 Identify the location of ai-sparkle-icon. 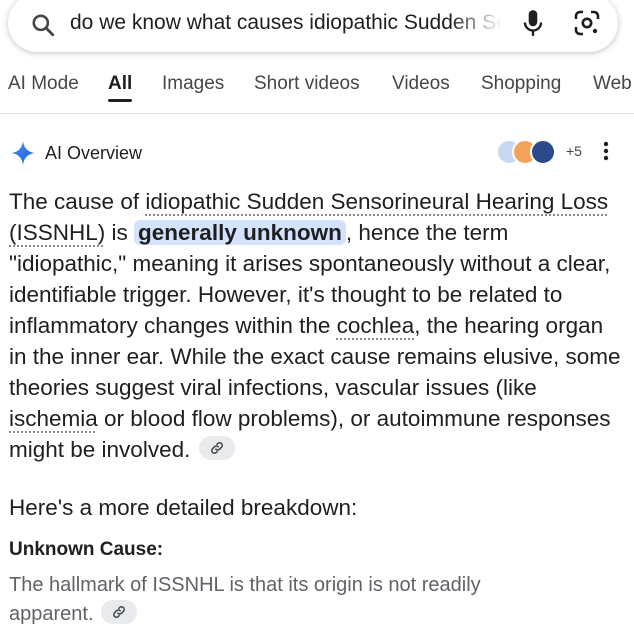
(23, 155).